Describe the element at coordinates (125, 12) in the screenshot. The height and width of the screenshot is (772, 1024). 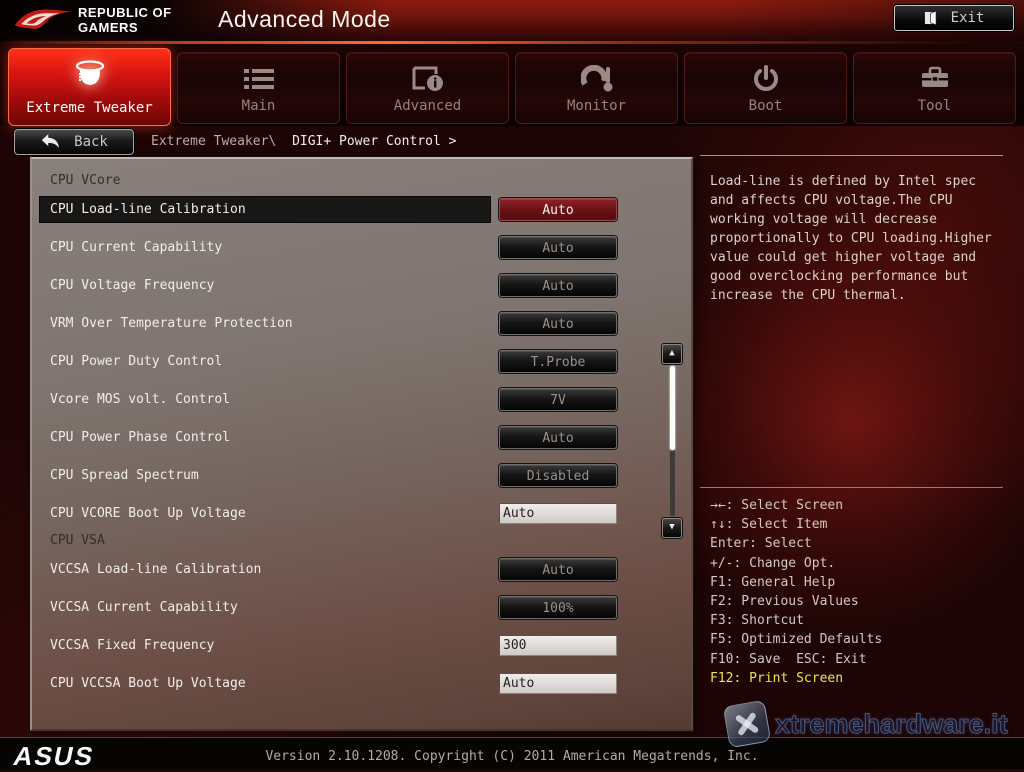
I see `brand-line-1: REPUBLIC OF` at that location.